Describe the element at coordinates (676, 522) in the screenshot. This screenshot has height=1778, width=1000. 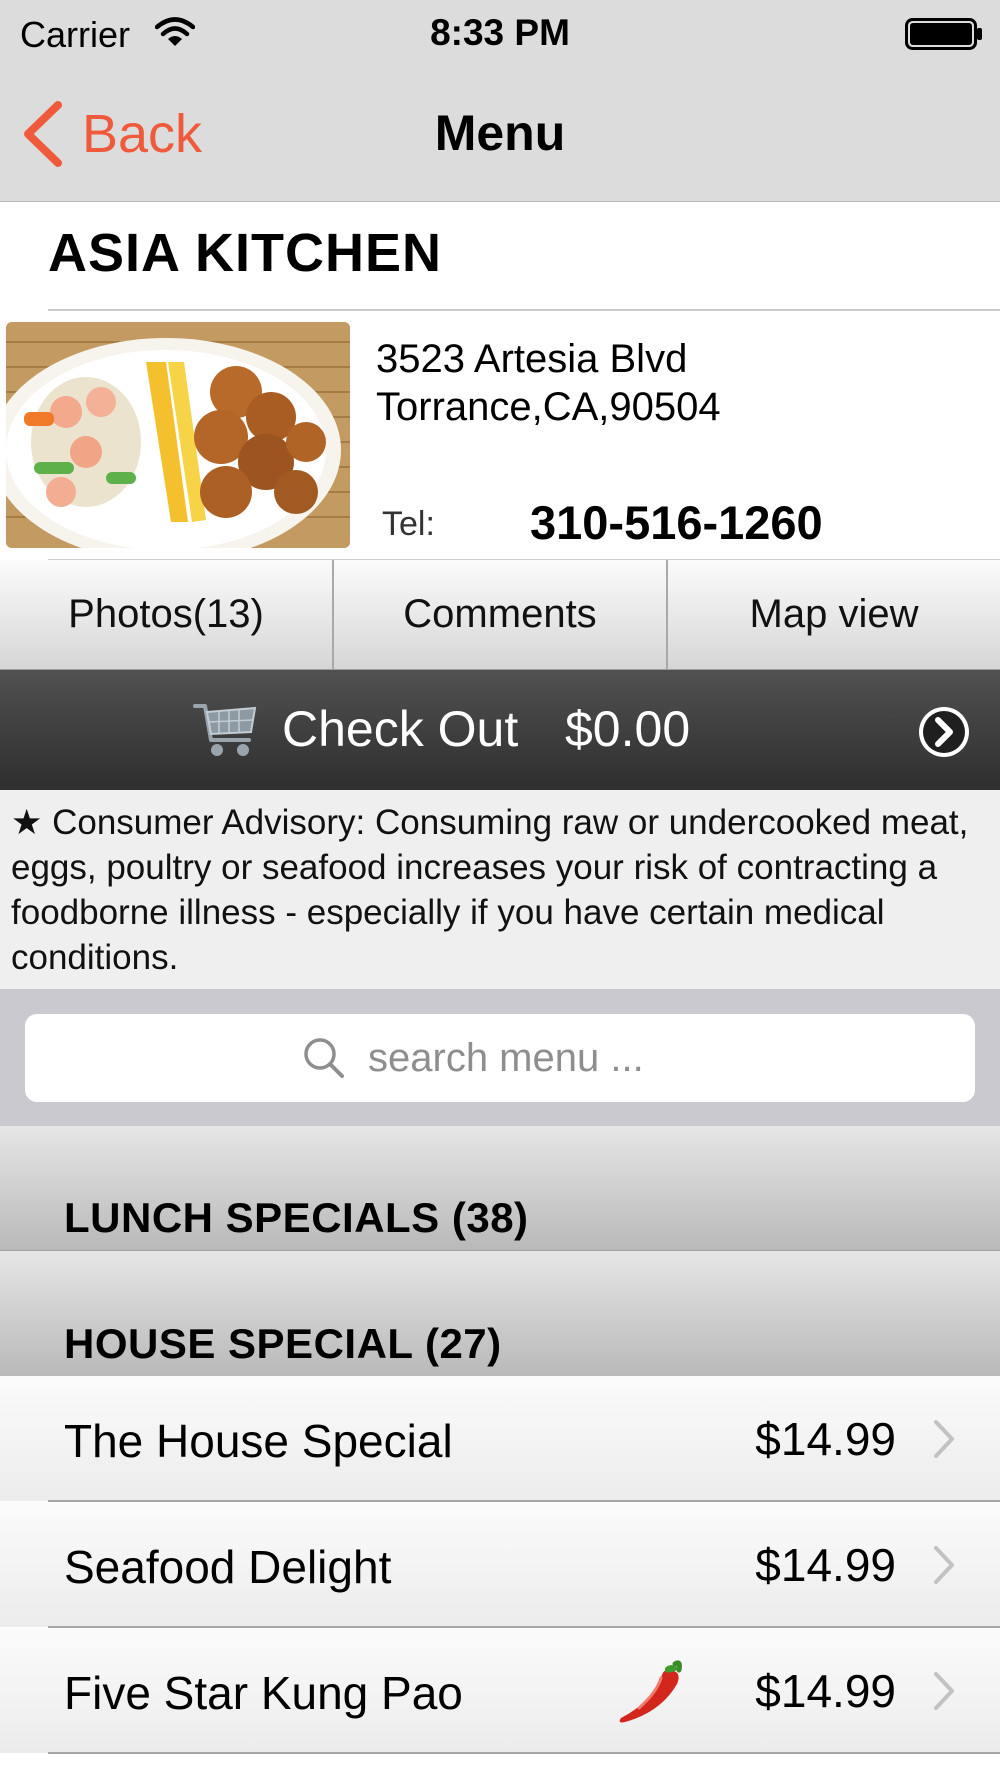
I see `phone-number-link: 310-516-1260` at that location.